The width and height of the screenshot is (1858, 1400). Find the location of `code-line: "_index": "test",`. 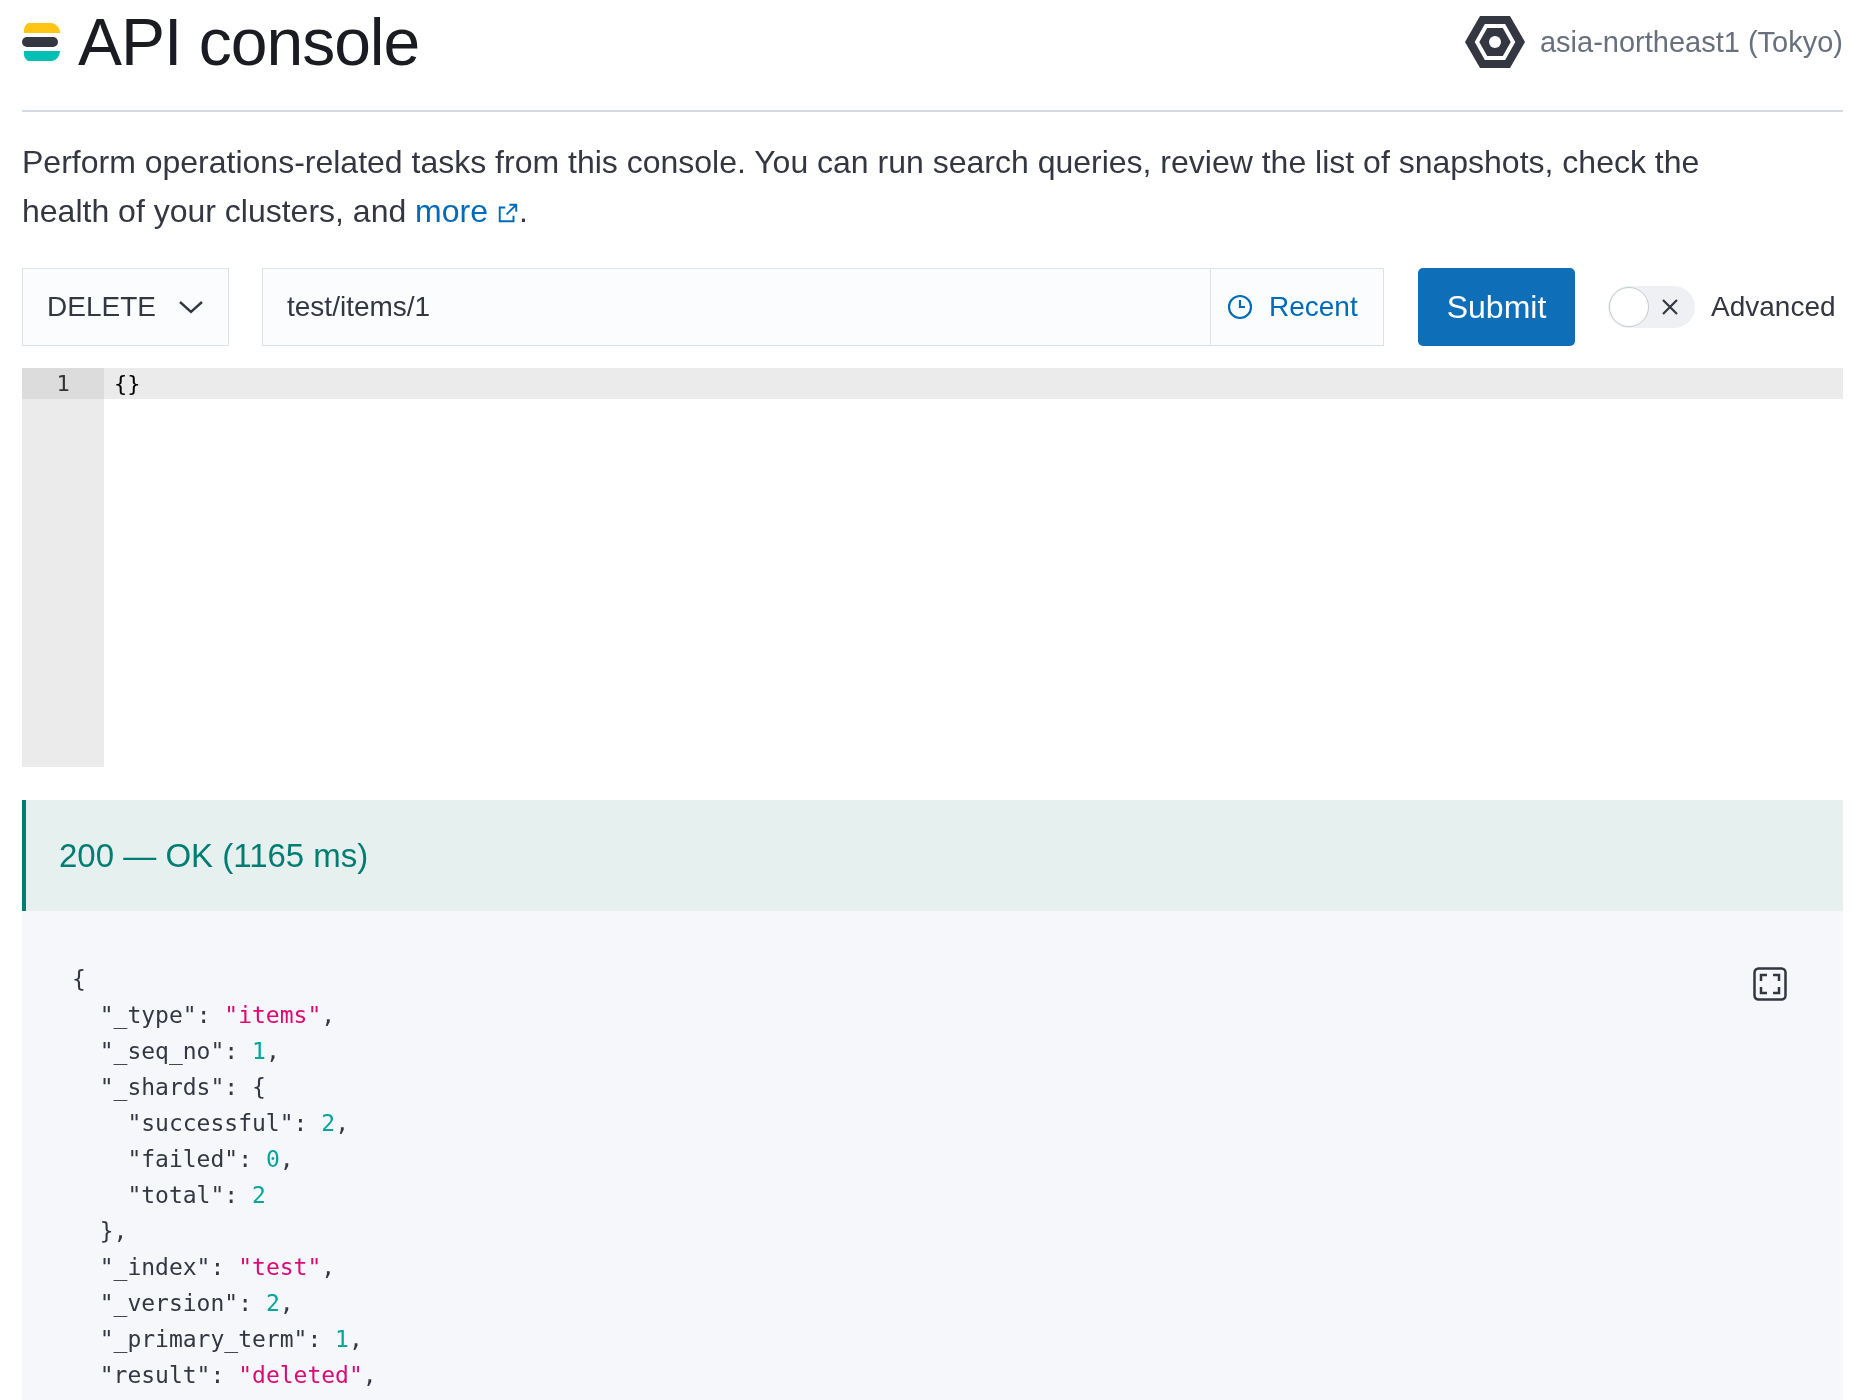

code-line: "_index": "test", is located at coordinates (217, 1268).